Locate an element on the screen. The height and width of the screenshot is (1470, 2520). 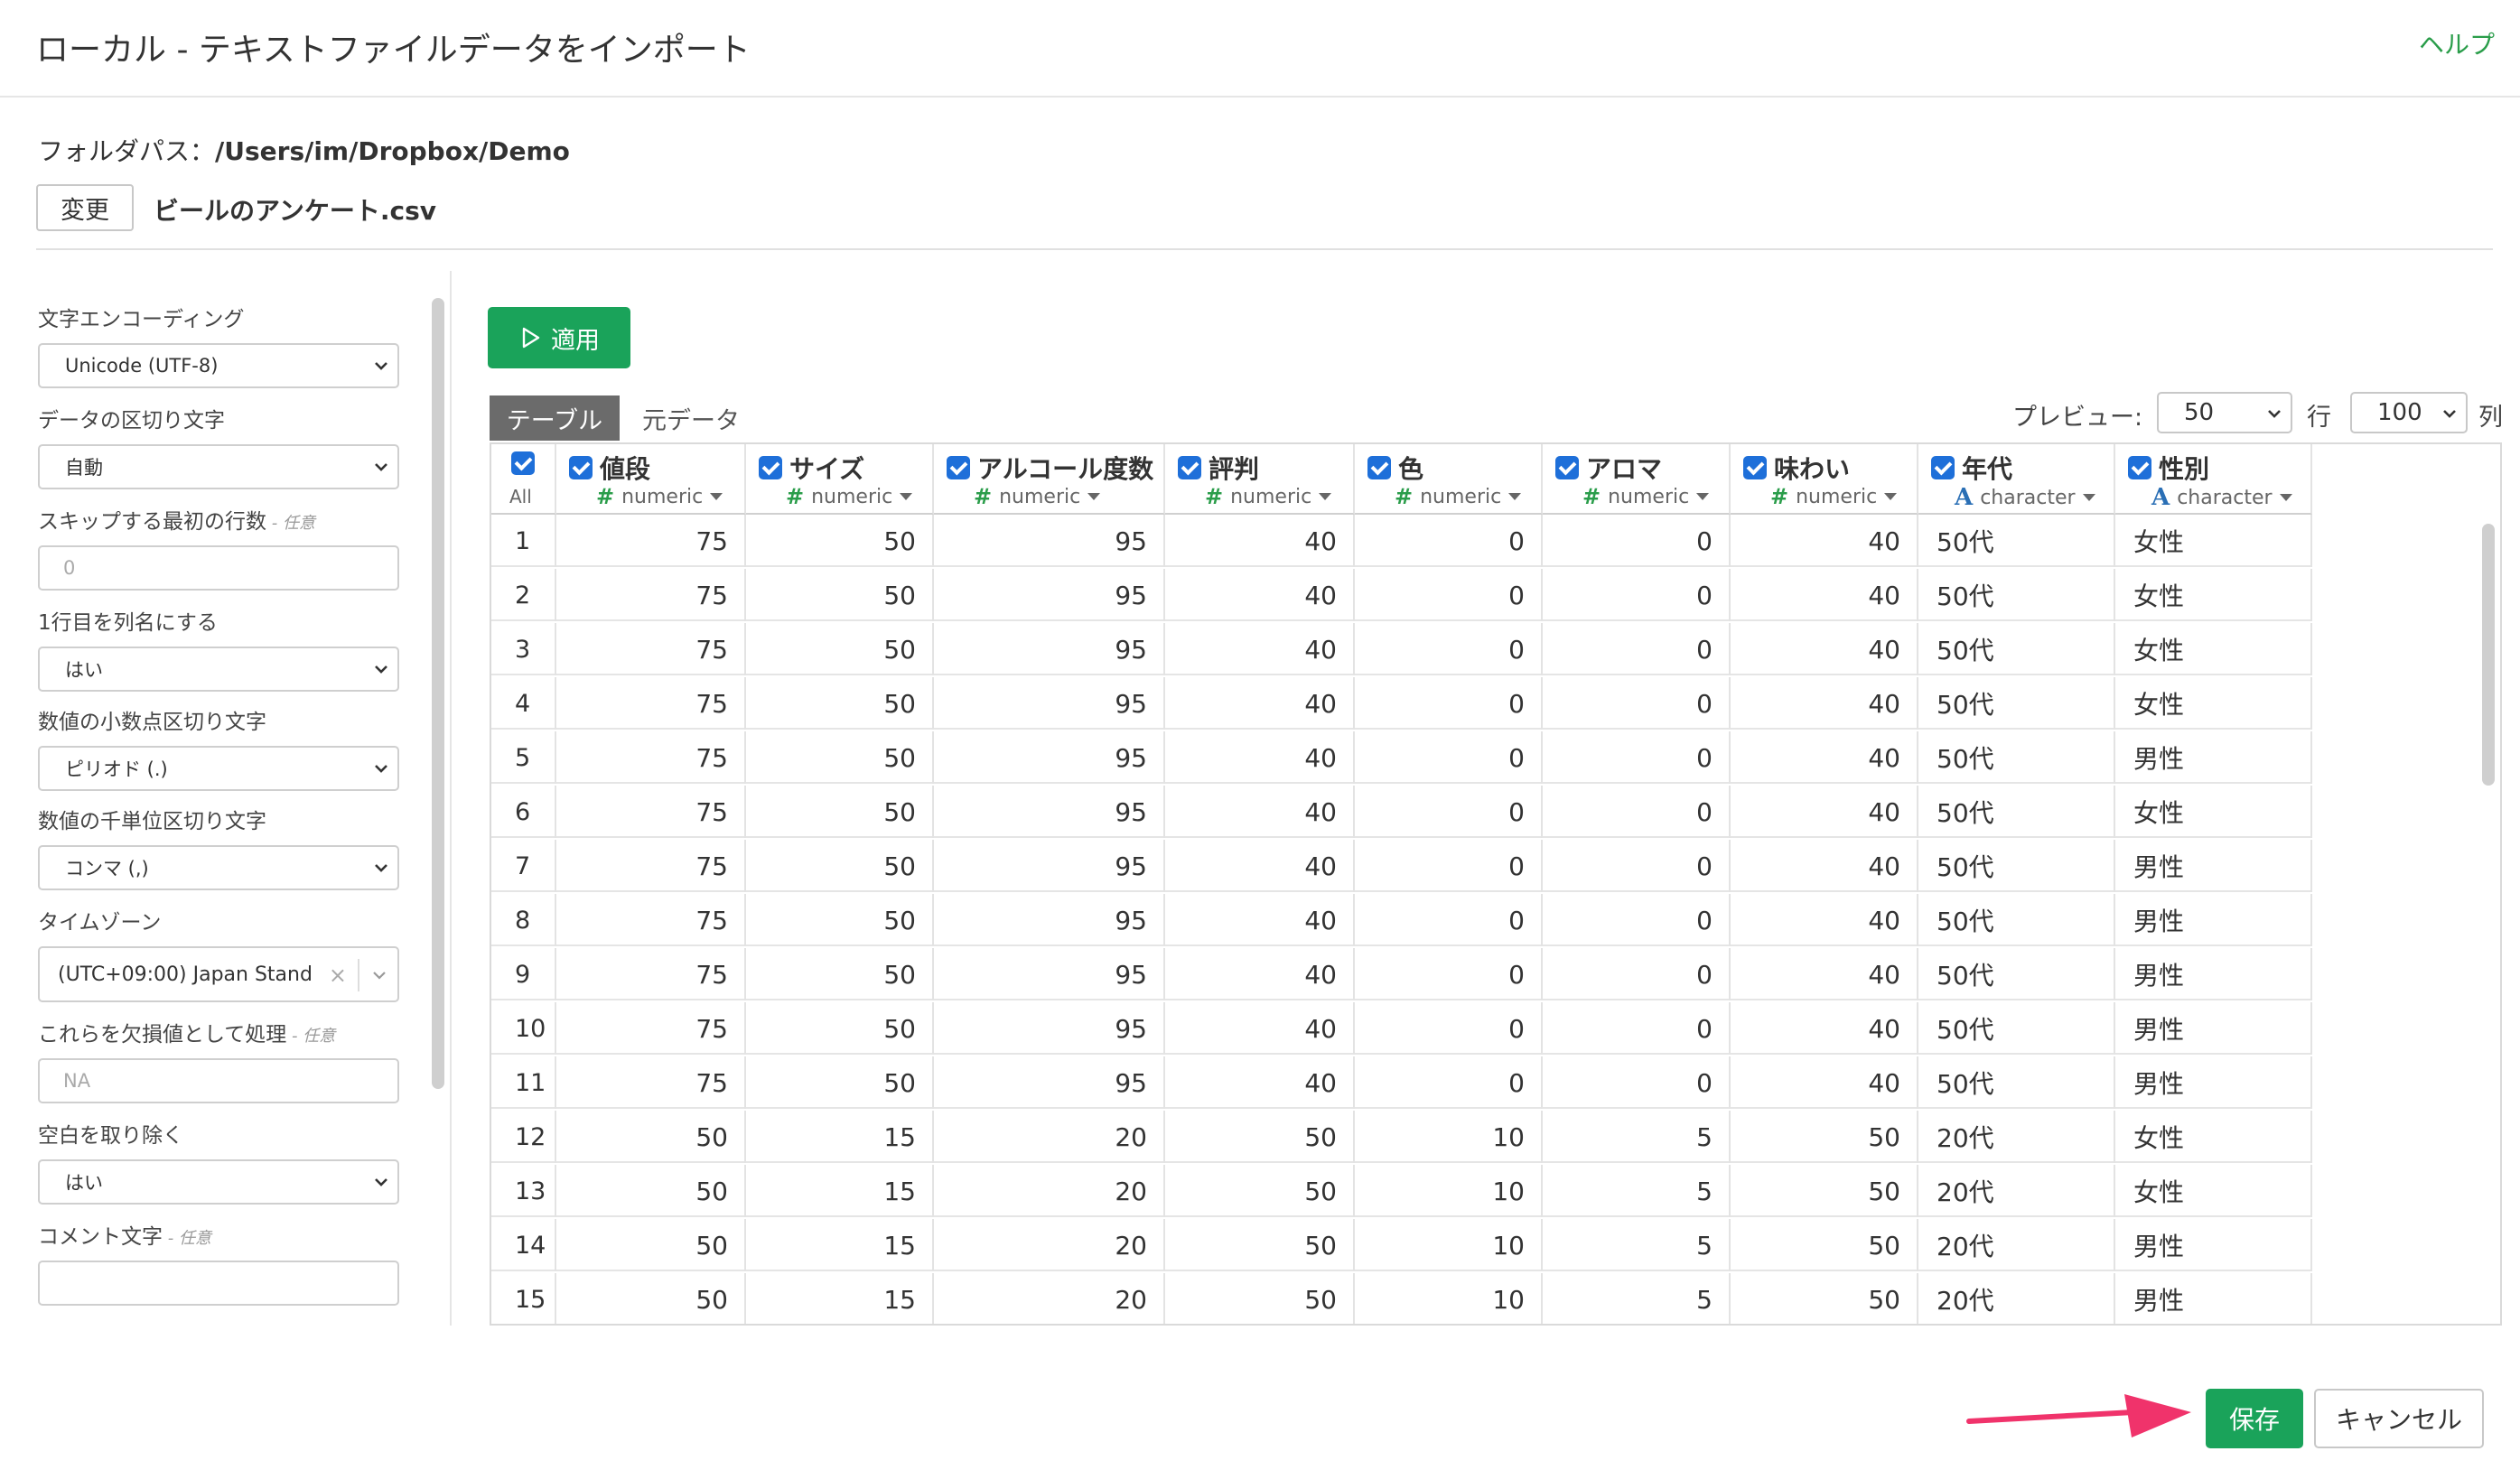
cancel-button: キャンセル is located at coordinates (2399, 1418).